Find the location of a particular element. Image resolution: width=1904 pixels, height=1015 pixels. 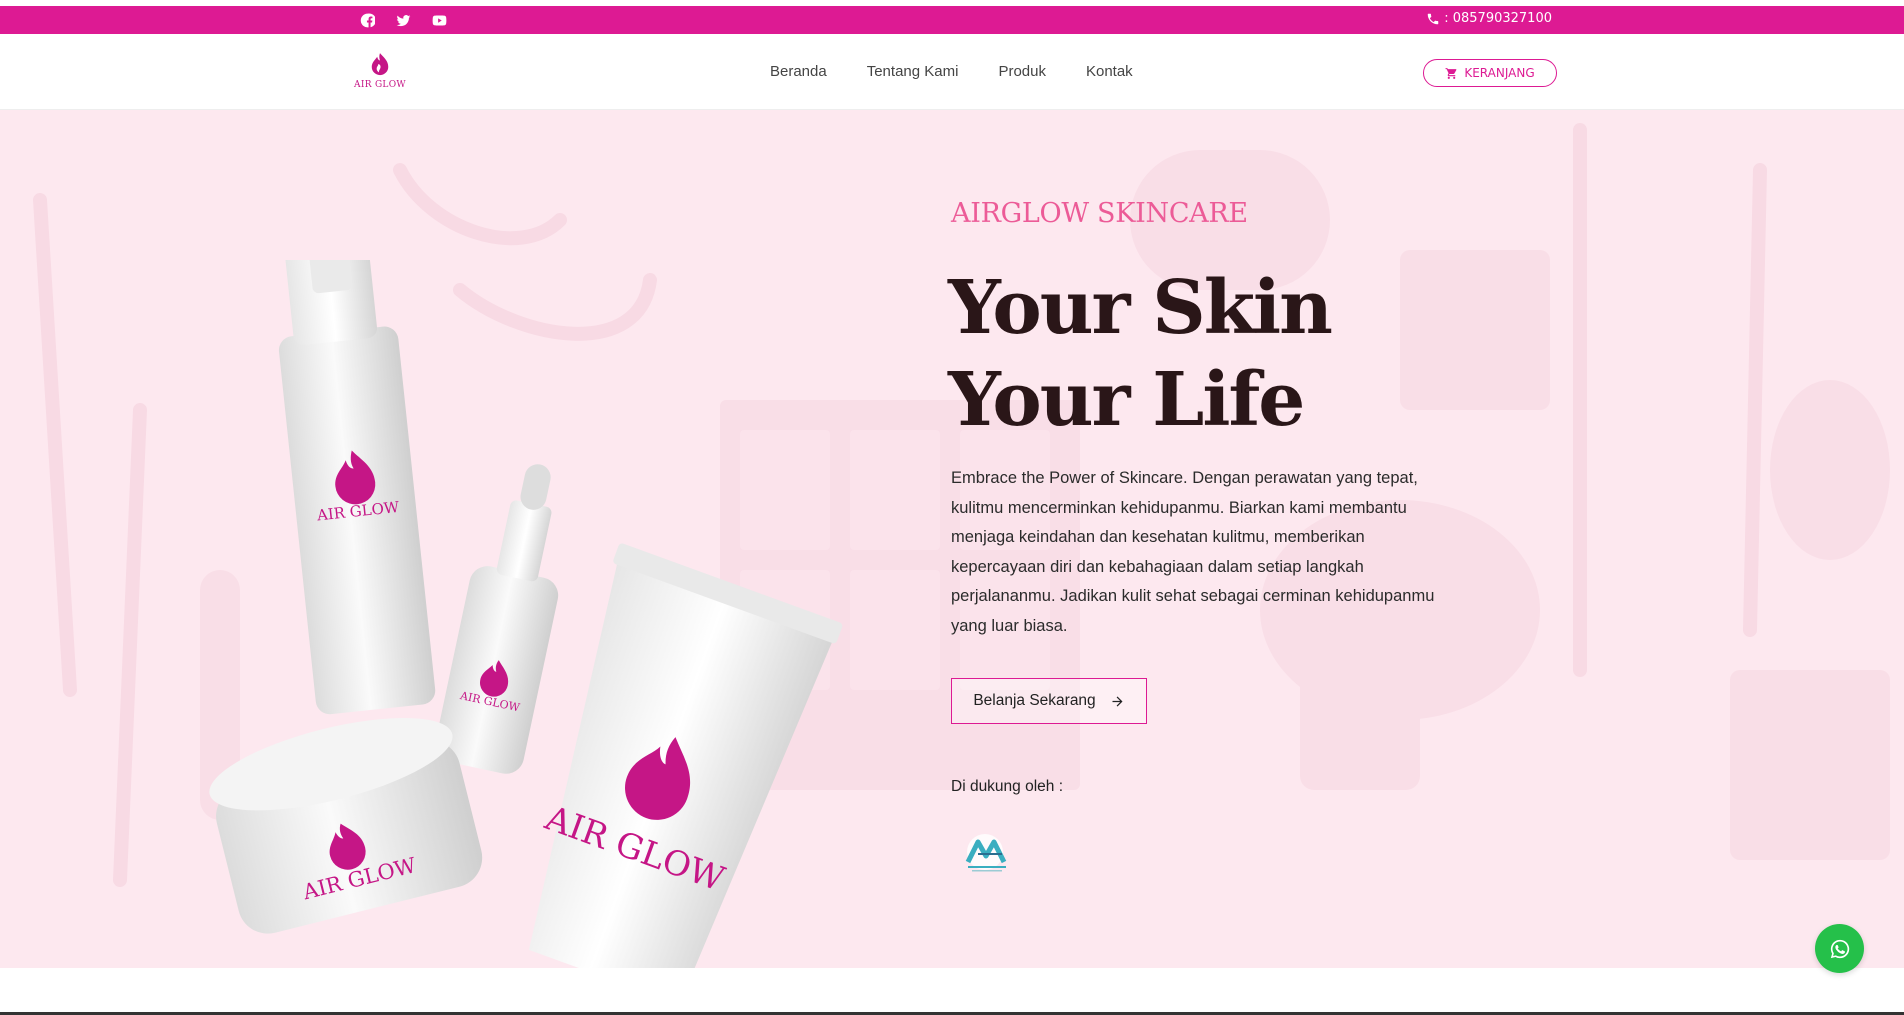

supported-by-label: Di dukung oleh : is located at coordinates (1007, 786).